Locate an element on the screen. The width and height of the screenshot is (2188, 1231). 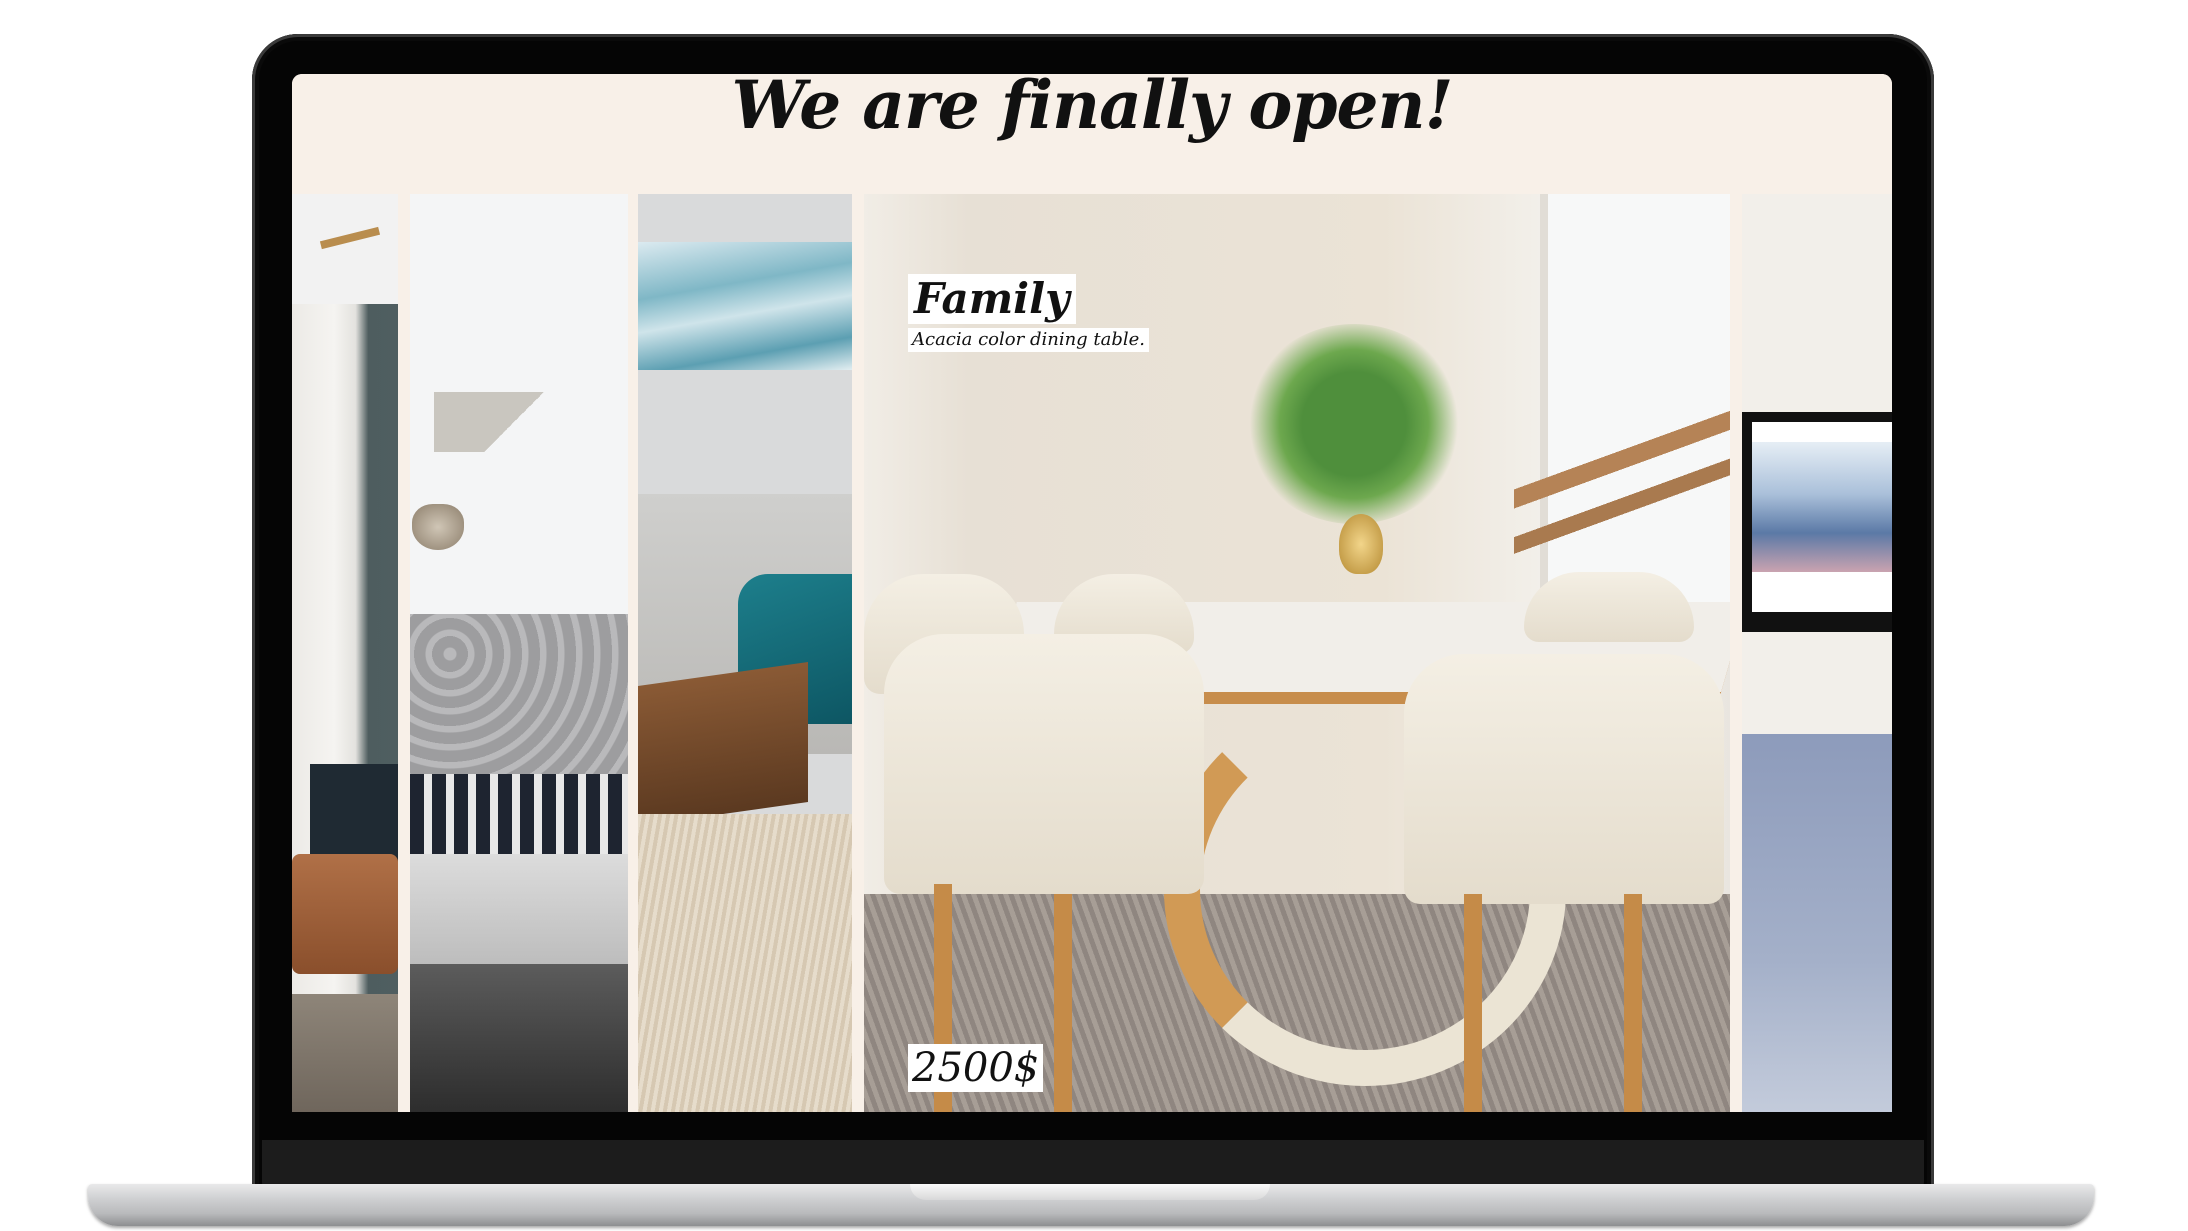
pillow-image is located at coordinates (354, 814).